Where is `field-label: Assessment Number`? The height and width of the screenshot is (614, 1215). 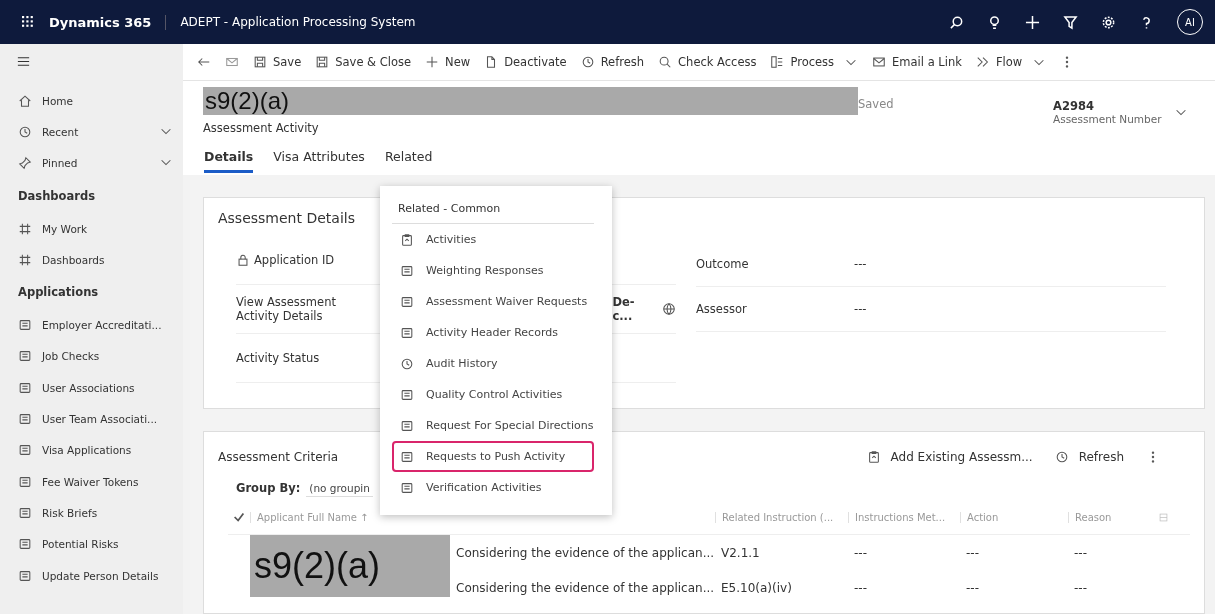 field-label: Assessment Number is located at coordinates (1107, 119).